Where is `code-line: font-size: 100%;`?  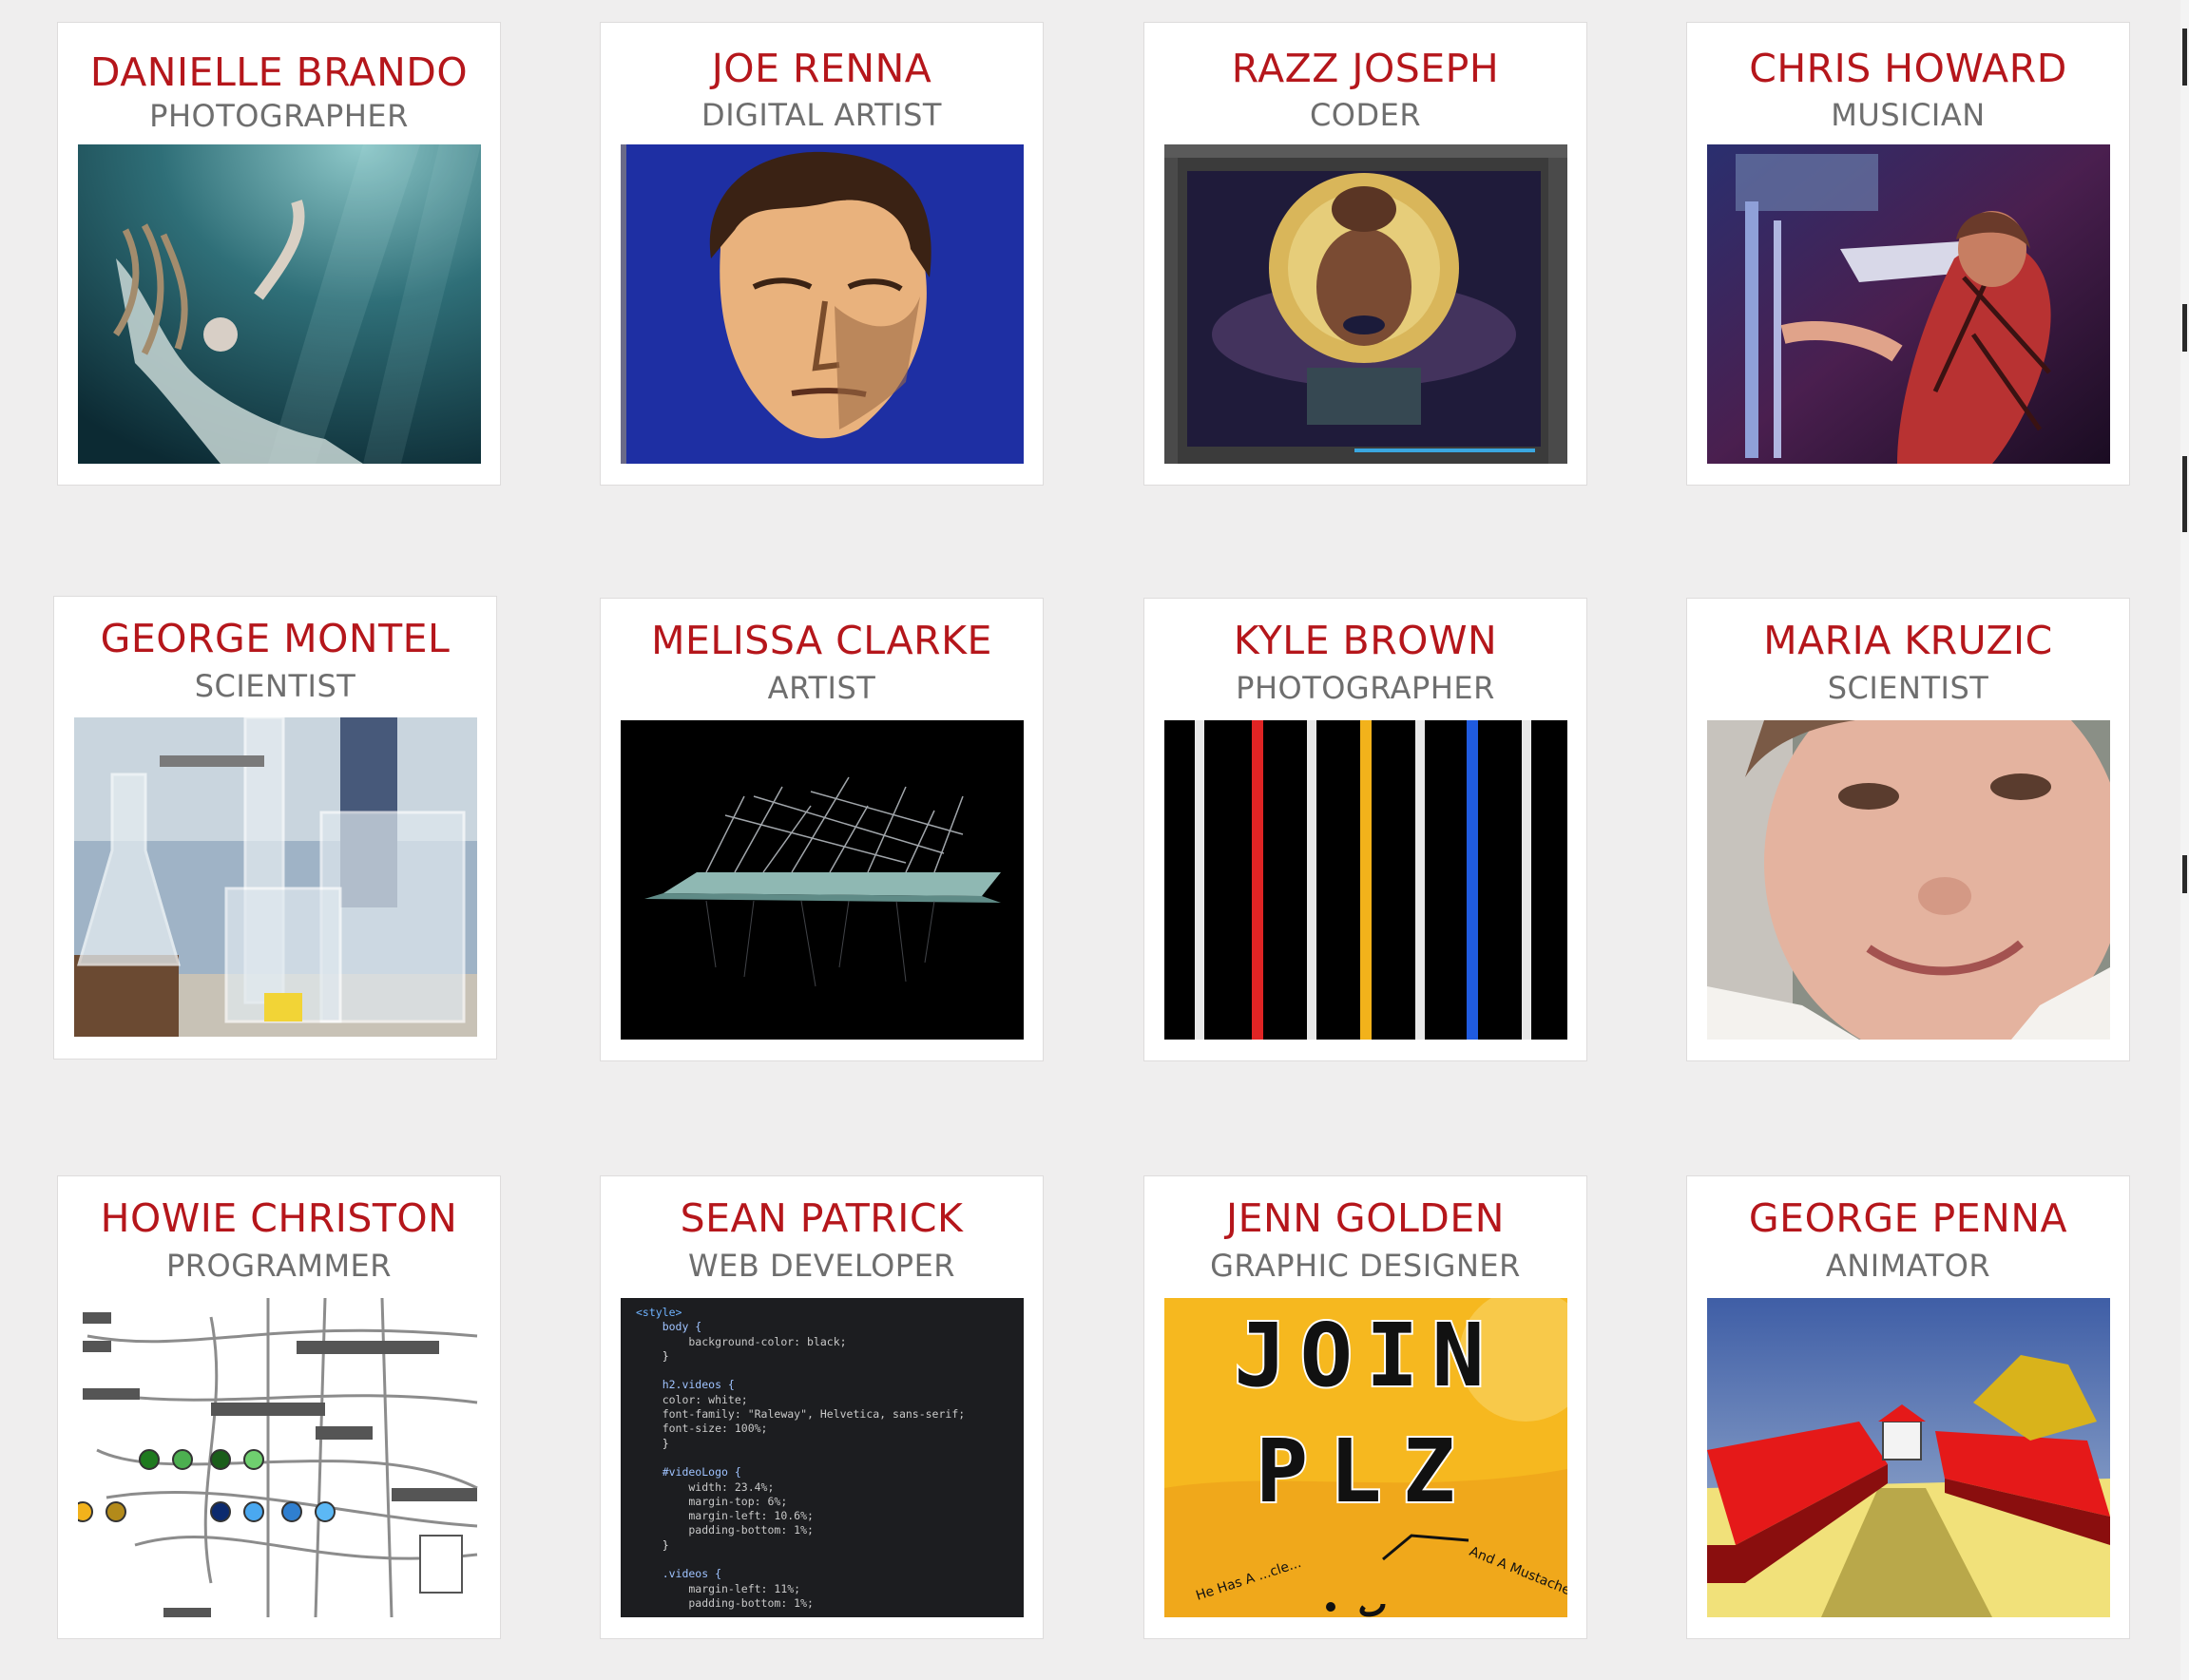 code-line: font-size: 100%; is located at coordinates (702, 1429).